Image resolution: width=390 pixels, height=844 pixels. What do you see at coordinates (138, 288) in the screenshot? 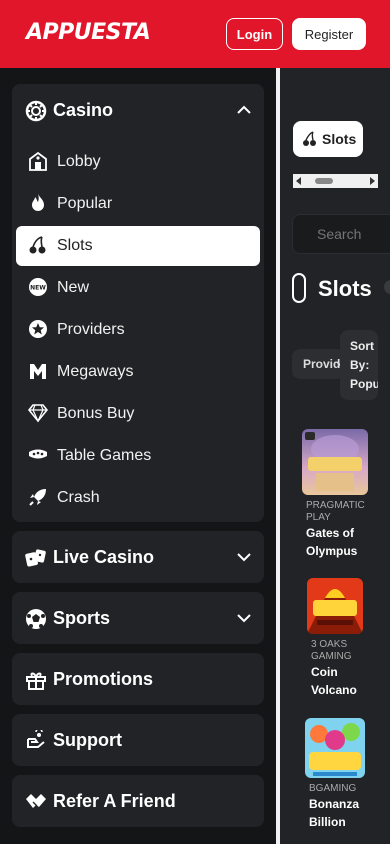
I see `sidebar-item-new: NEW New` at bounding box center [138, 288].